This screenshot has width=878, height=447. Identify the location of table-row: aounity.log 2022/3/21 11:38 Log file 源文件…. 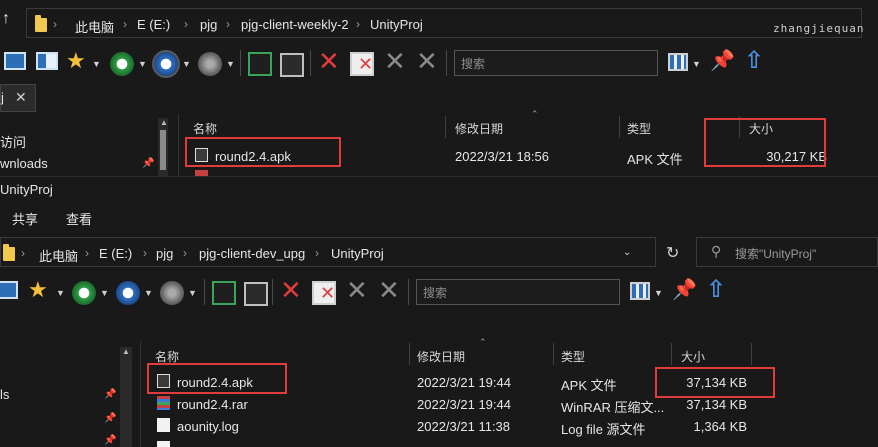
(509, 426).